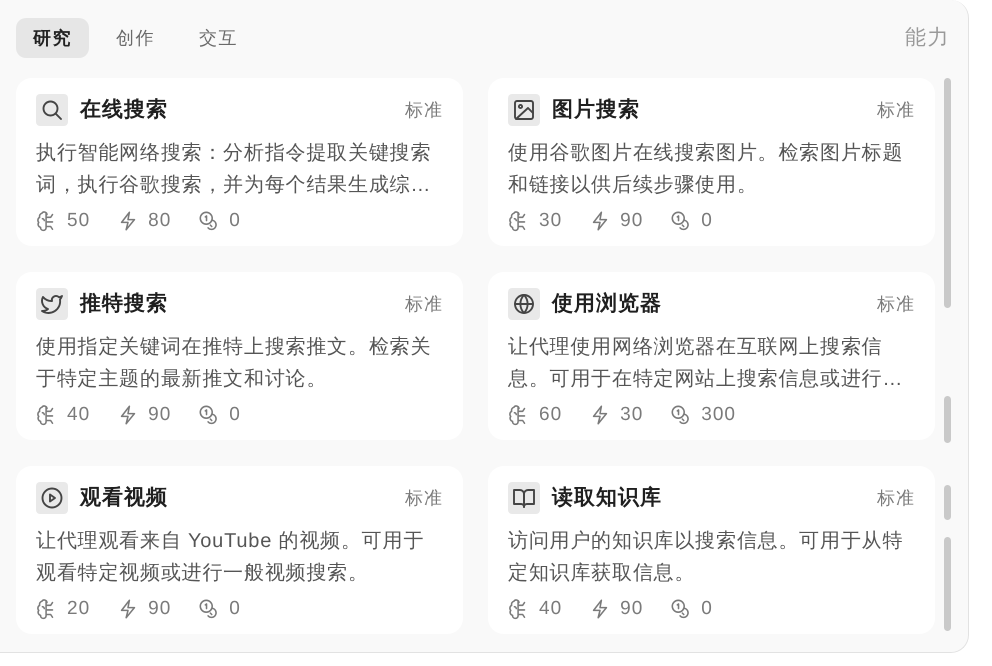 The height and width of the screenshot is (666, 992). I want to click on card-description: 让代理观看来自 YouTube 的视频。可用于观看特定视频或进行一般视频搜索。, so click(231, 557).